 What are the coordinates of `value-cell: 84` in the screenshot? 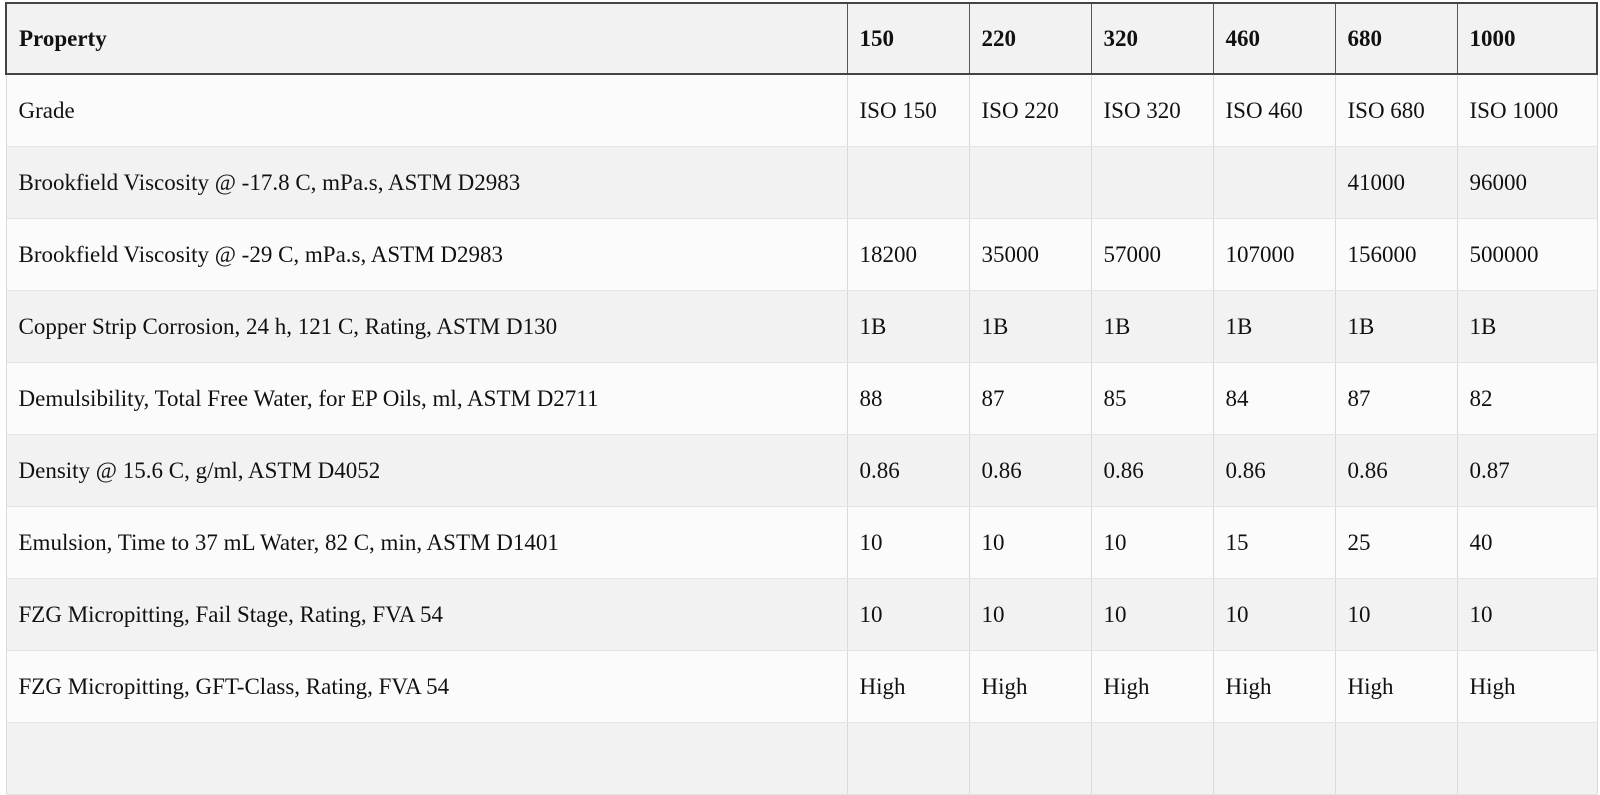 It's located at (1274, 398).